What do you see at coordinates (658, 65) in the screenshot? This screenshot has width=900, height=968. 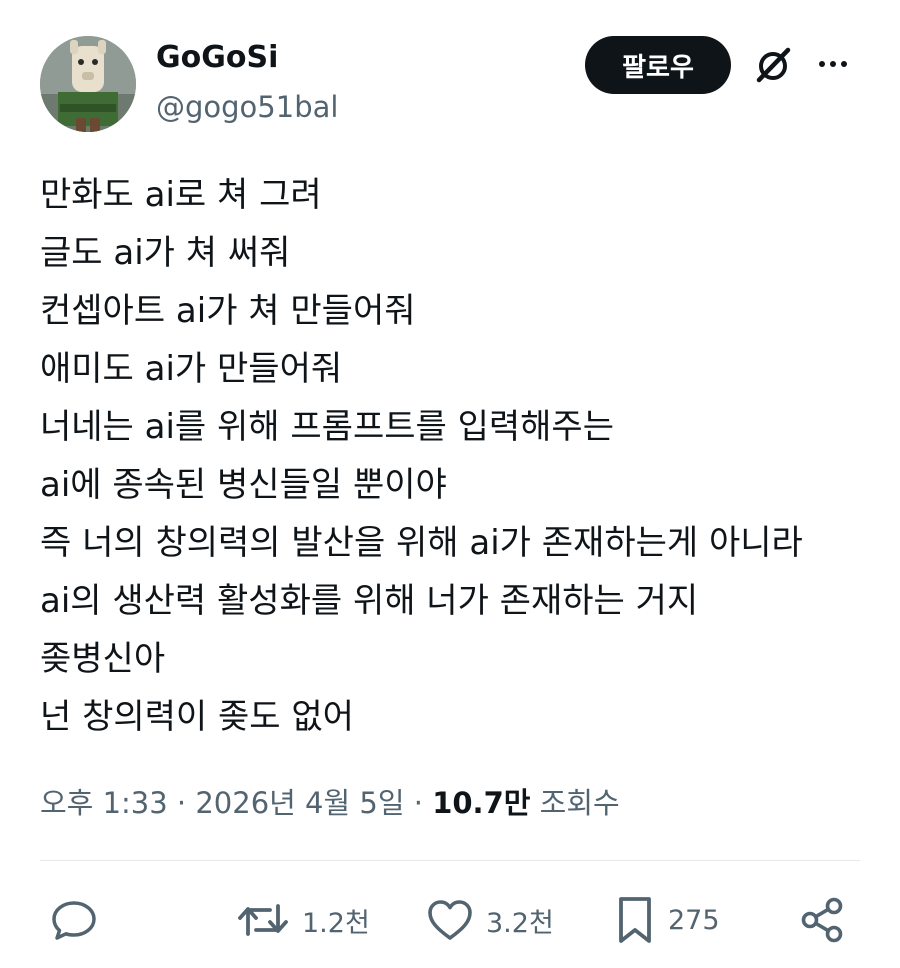 I see `follow-button: 팔로우` at bounding box center [658, 65].